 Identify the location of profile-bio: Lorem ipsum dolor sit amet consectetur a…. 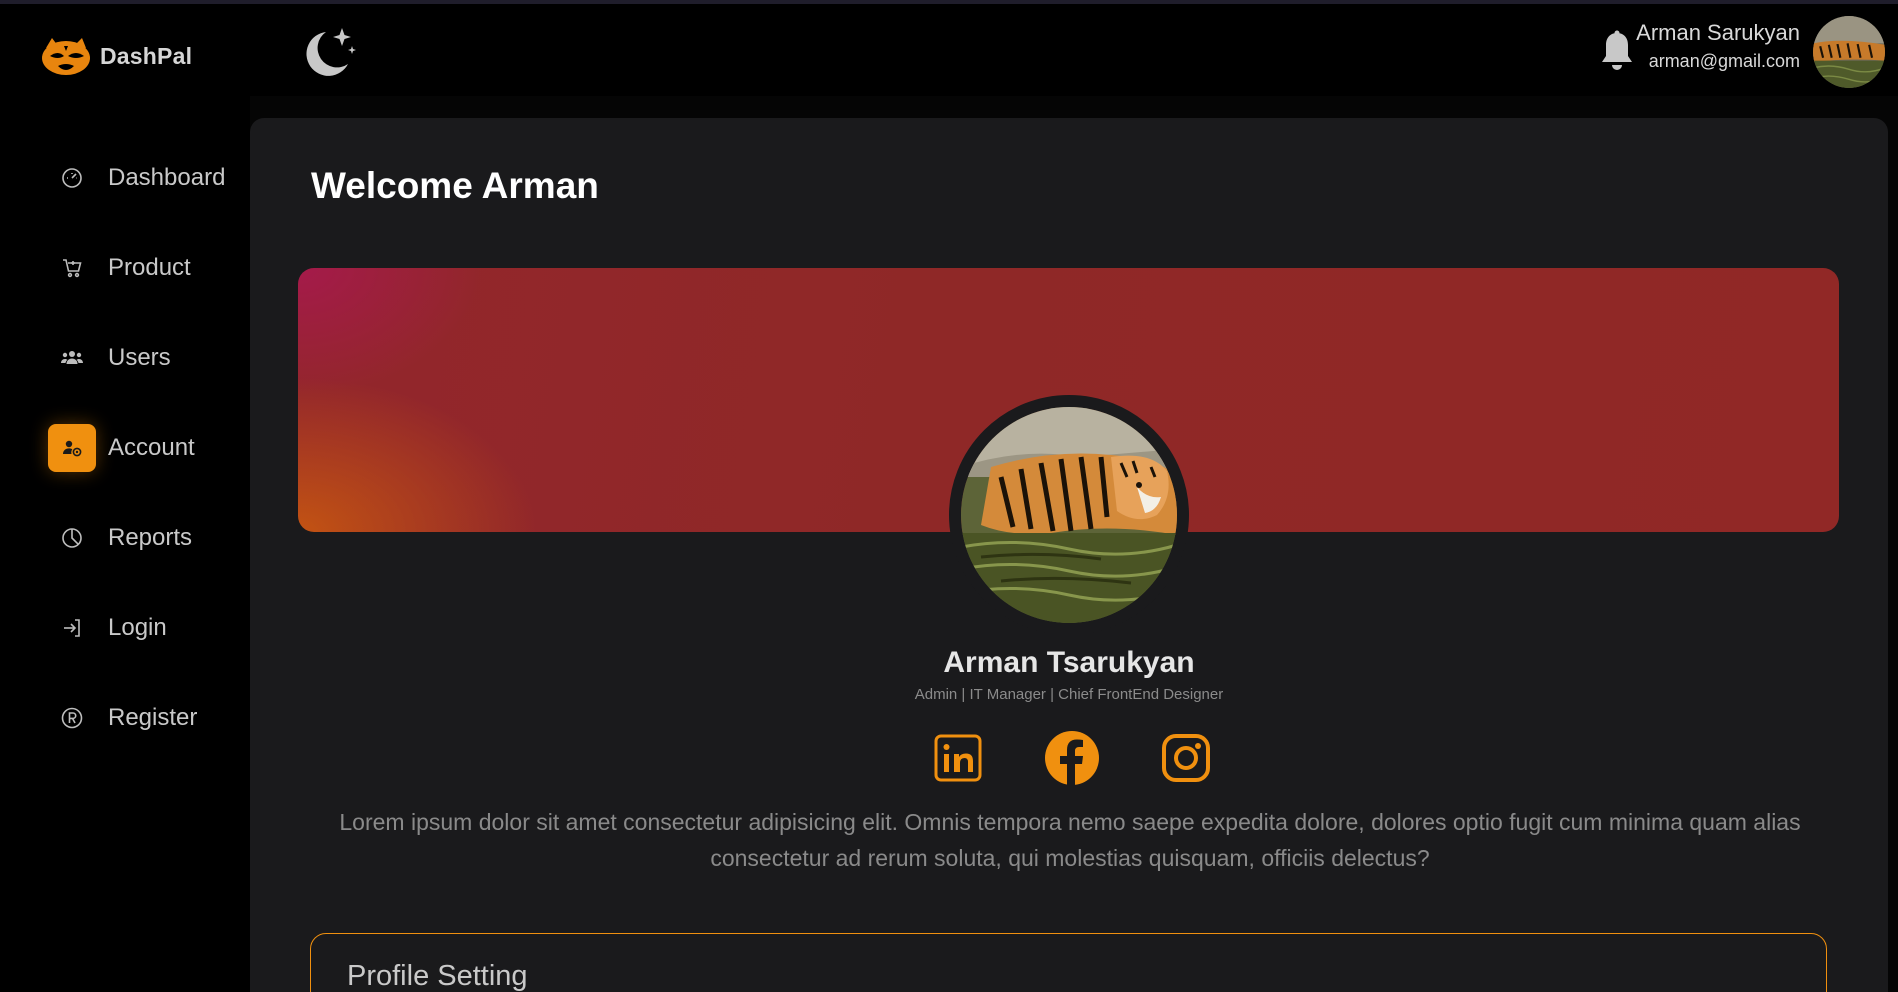
(1070, 840).